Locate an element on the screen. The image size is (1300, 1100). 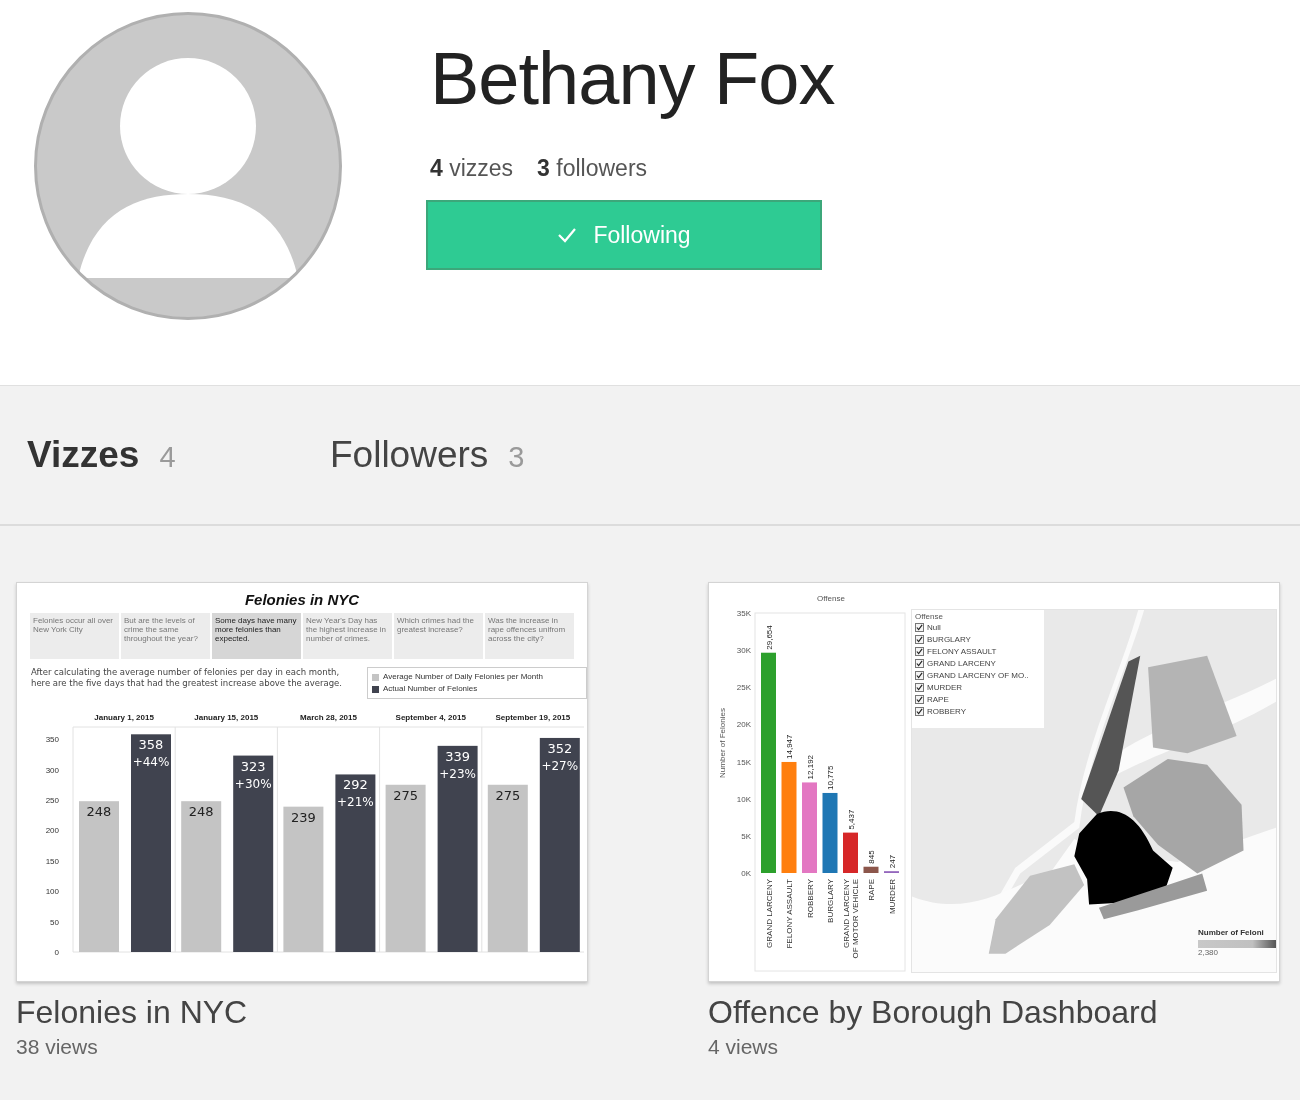
story-point: New Year's Day has the highest increase in number of crimes. is located at coordinates (347, 636).